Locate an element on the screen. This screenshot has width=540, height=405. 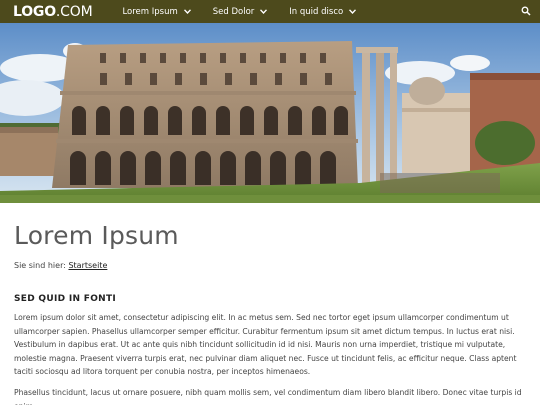
nav-item-in-quid-disco: In quid disco is located at coordinates (322, 11).